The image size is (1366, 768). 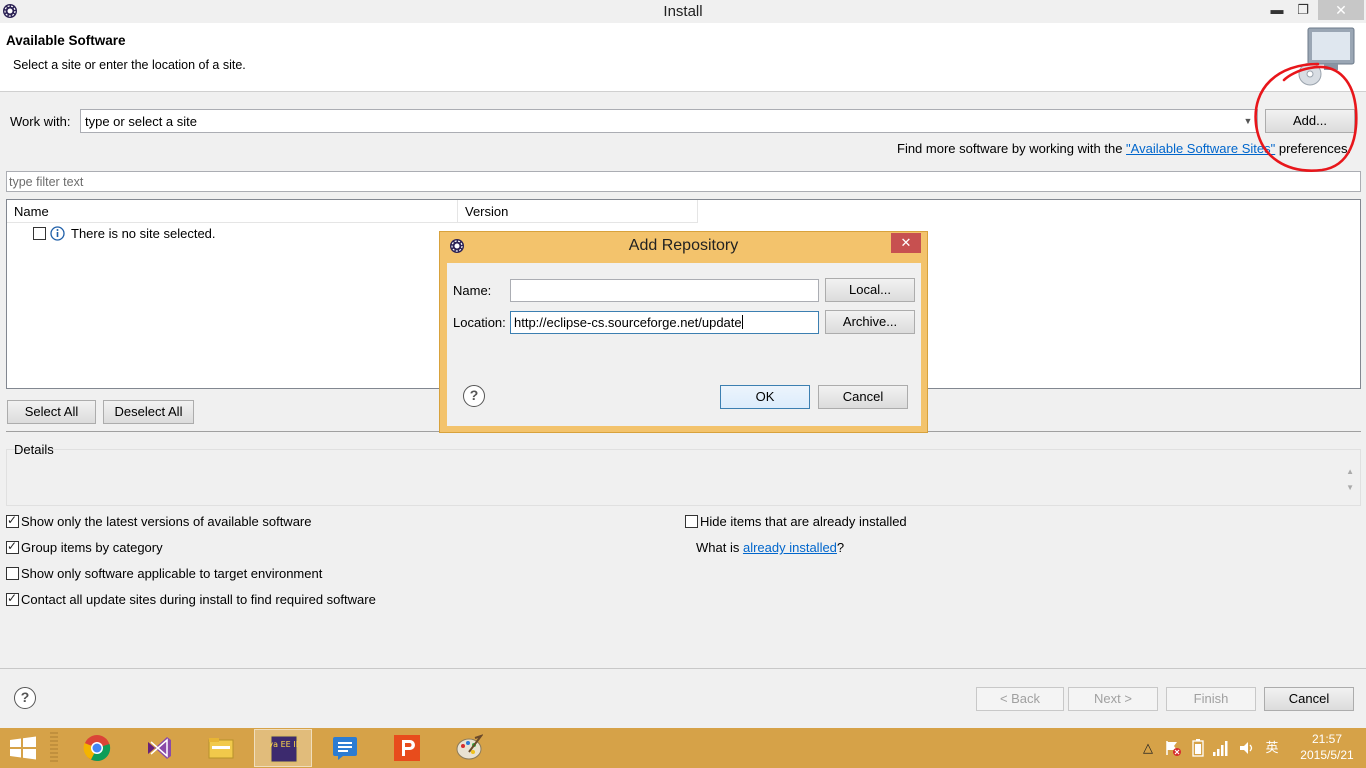 I want to click on taskbar-file-explorer, so click(x=221, y=748).